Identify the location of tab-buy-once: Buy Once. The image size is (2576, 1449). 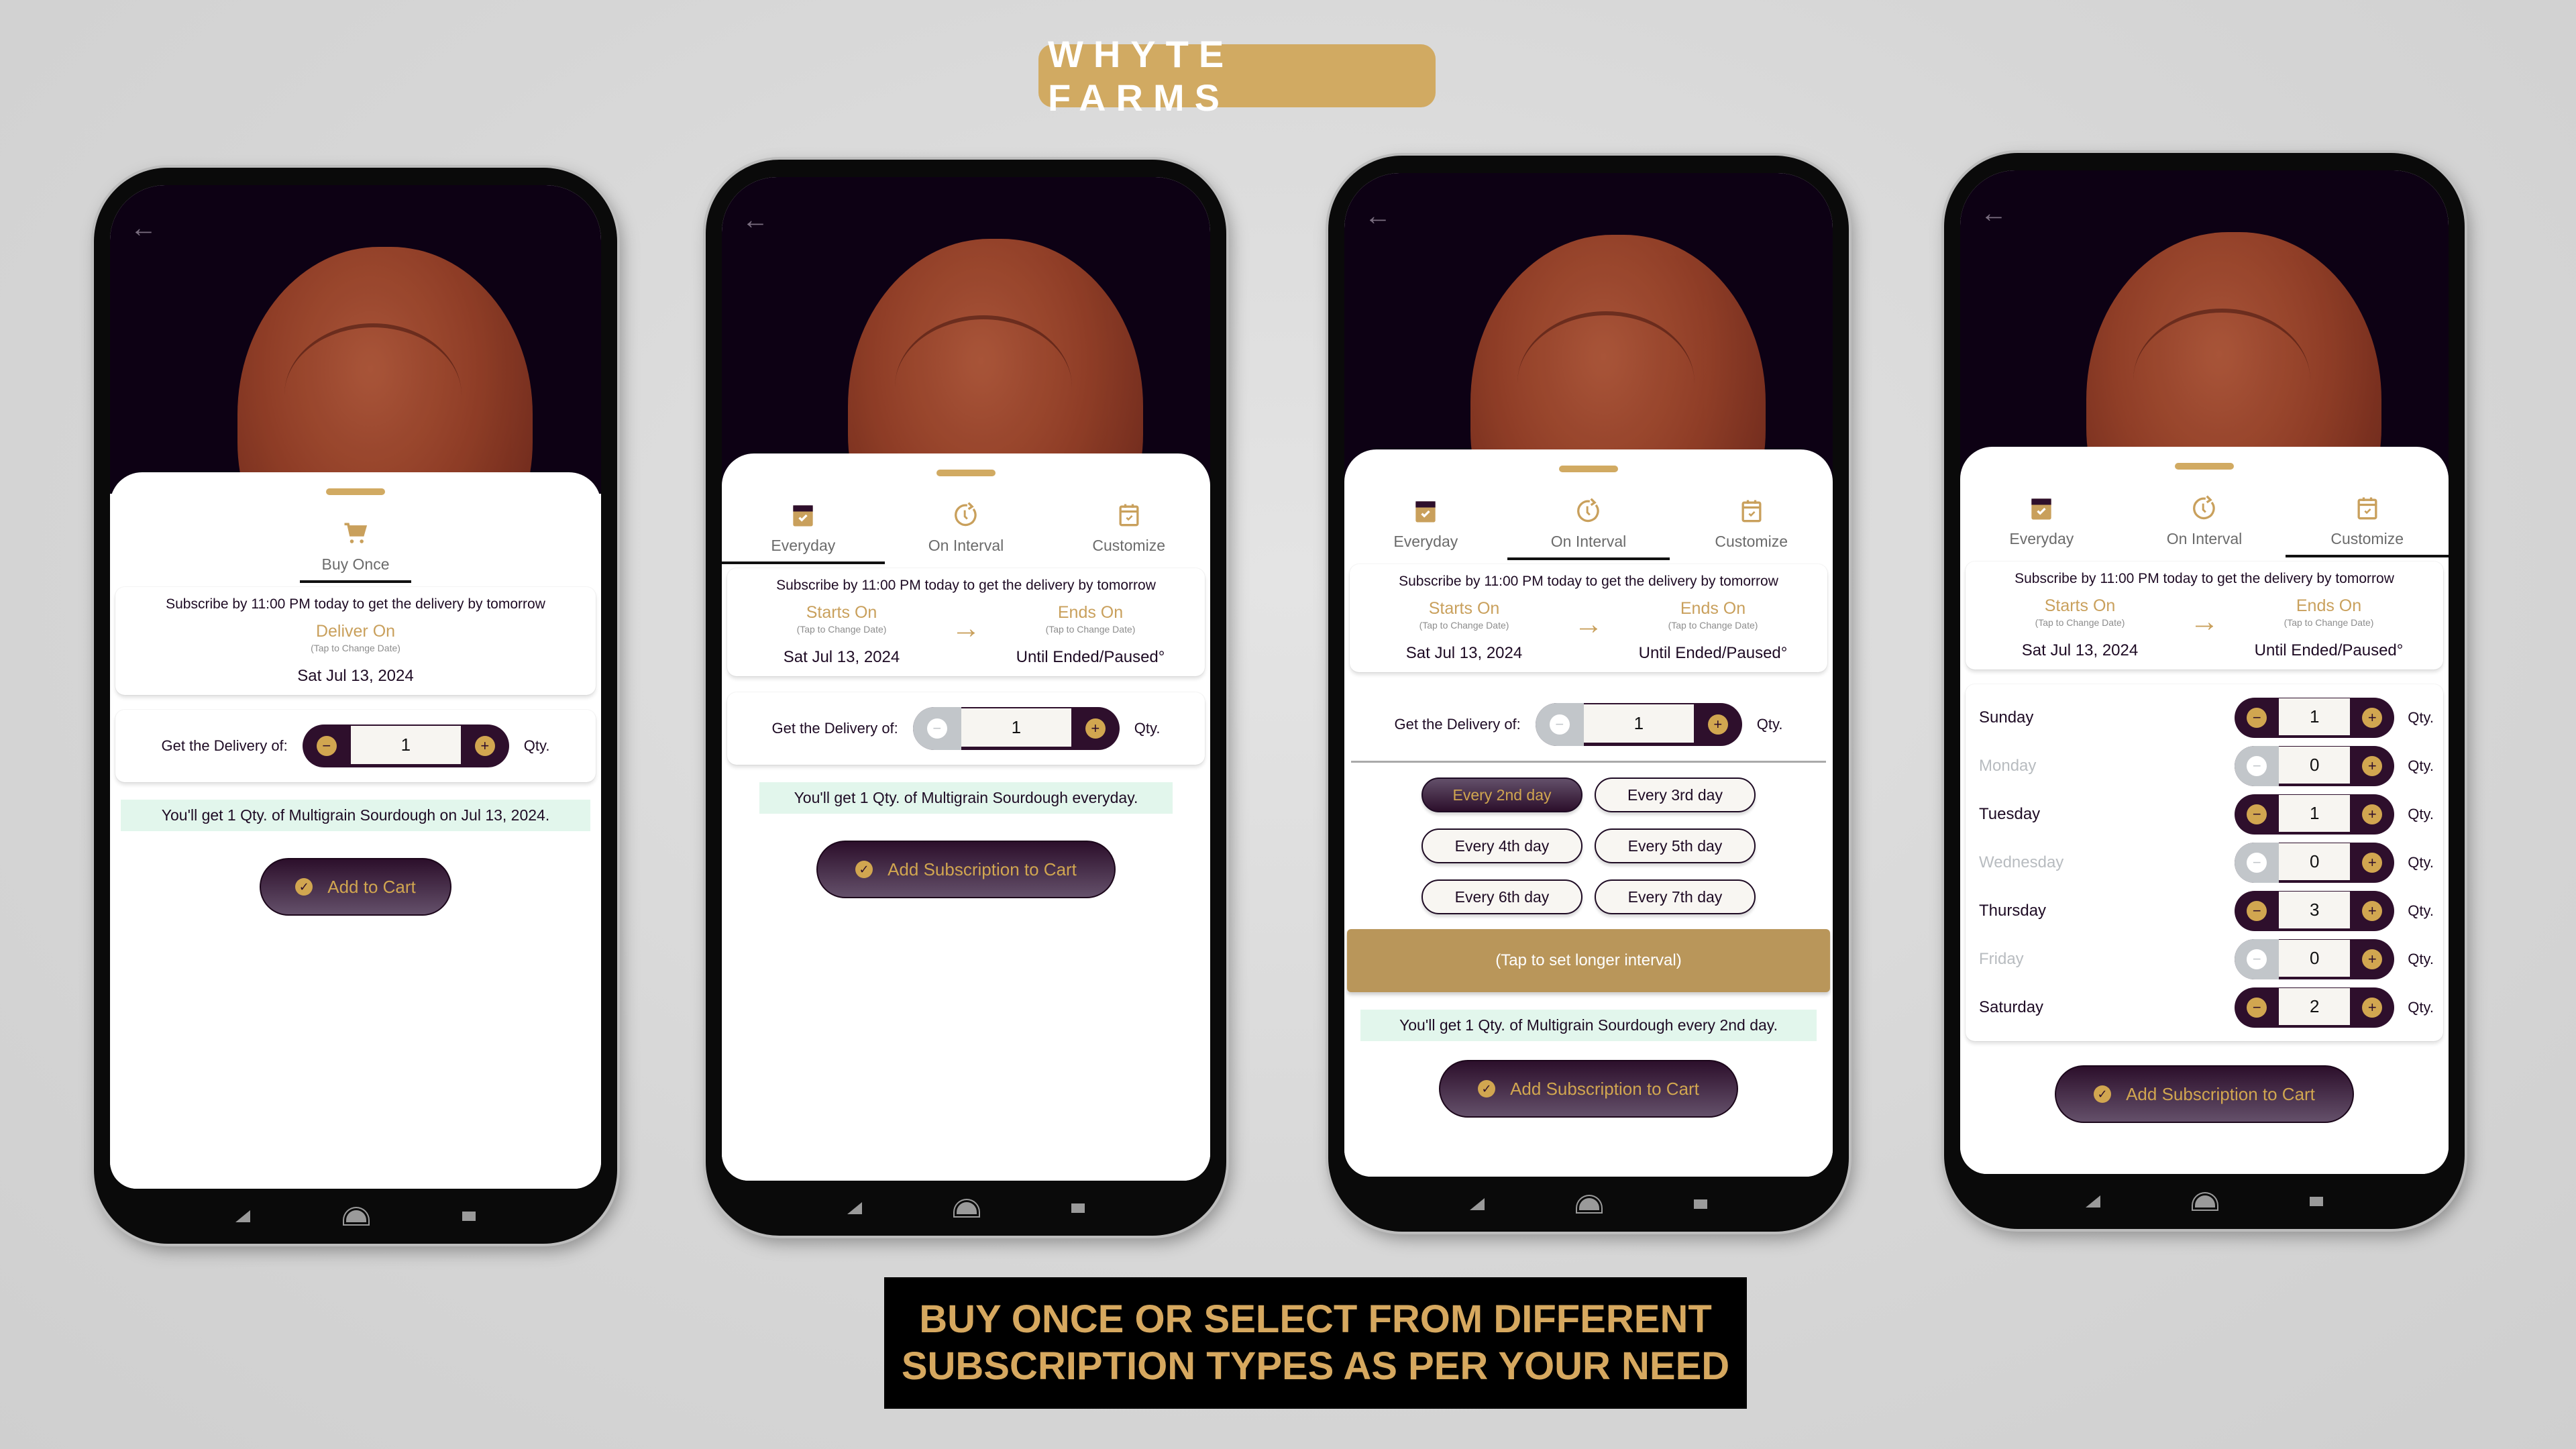
(355, 545).